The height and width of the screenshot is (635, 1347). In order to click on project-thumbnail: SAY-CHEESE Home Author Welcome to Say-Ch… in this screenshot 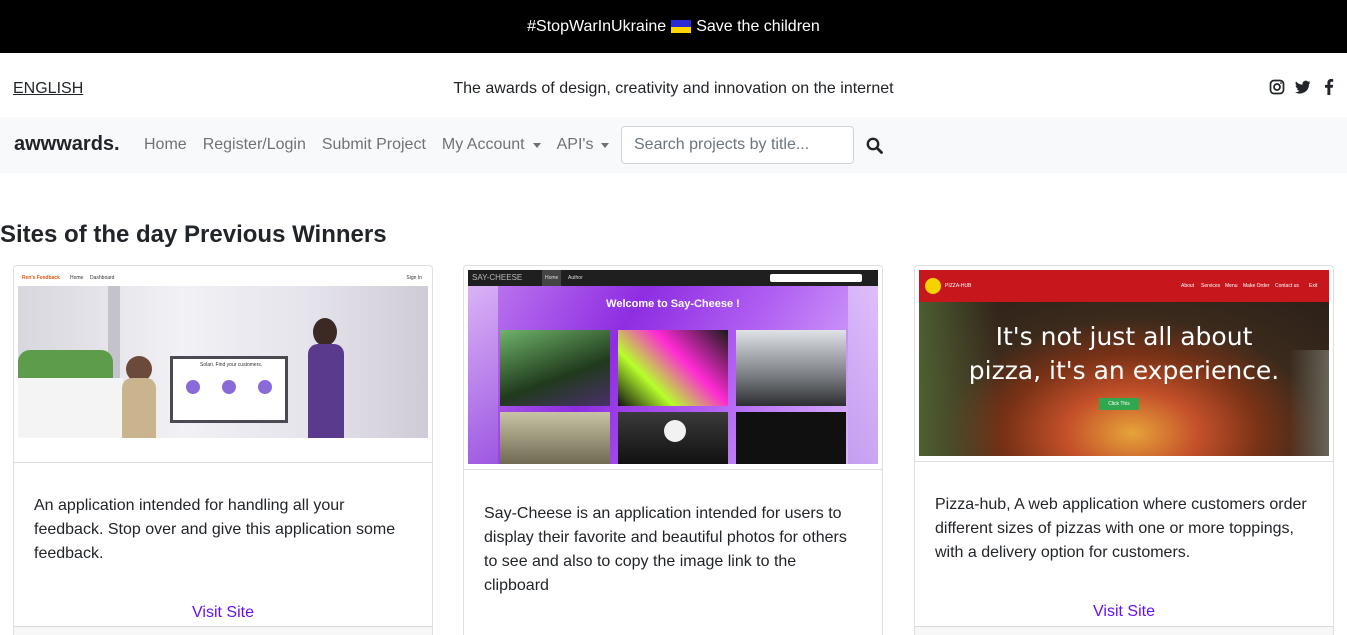, I will do `click(673, 368)`.